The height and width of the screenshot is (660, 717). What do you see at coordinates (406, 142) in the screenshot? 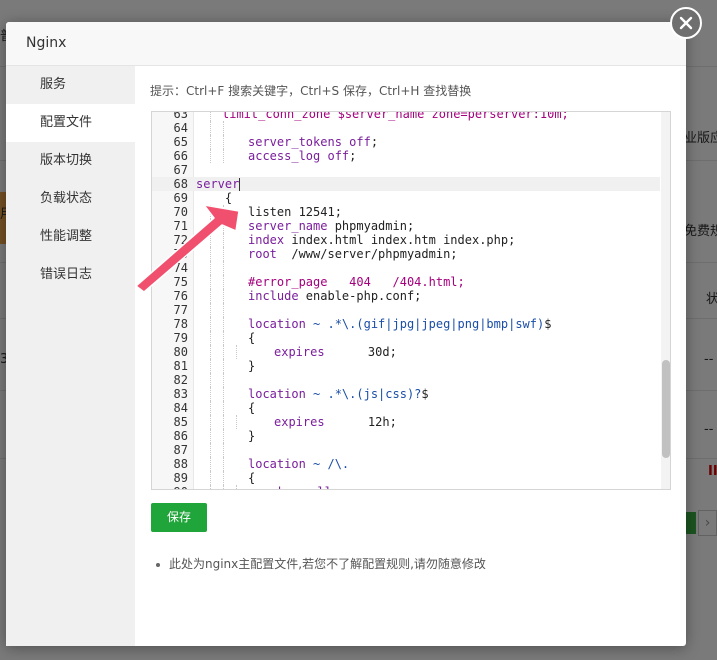
I see `code-line: 65 server_tokens off;` at bounding box center [406, 142].